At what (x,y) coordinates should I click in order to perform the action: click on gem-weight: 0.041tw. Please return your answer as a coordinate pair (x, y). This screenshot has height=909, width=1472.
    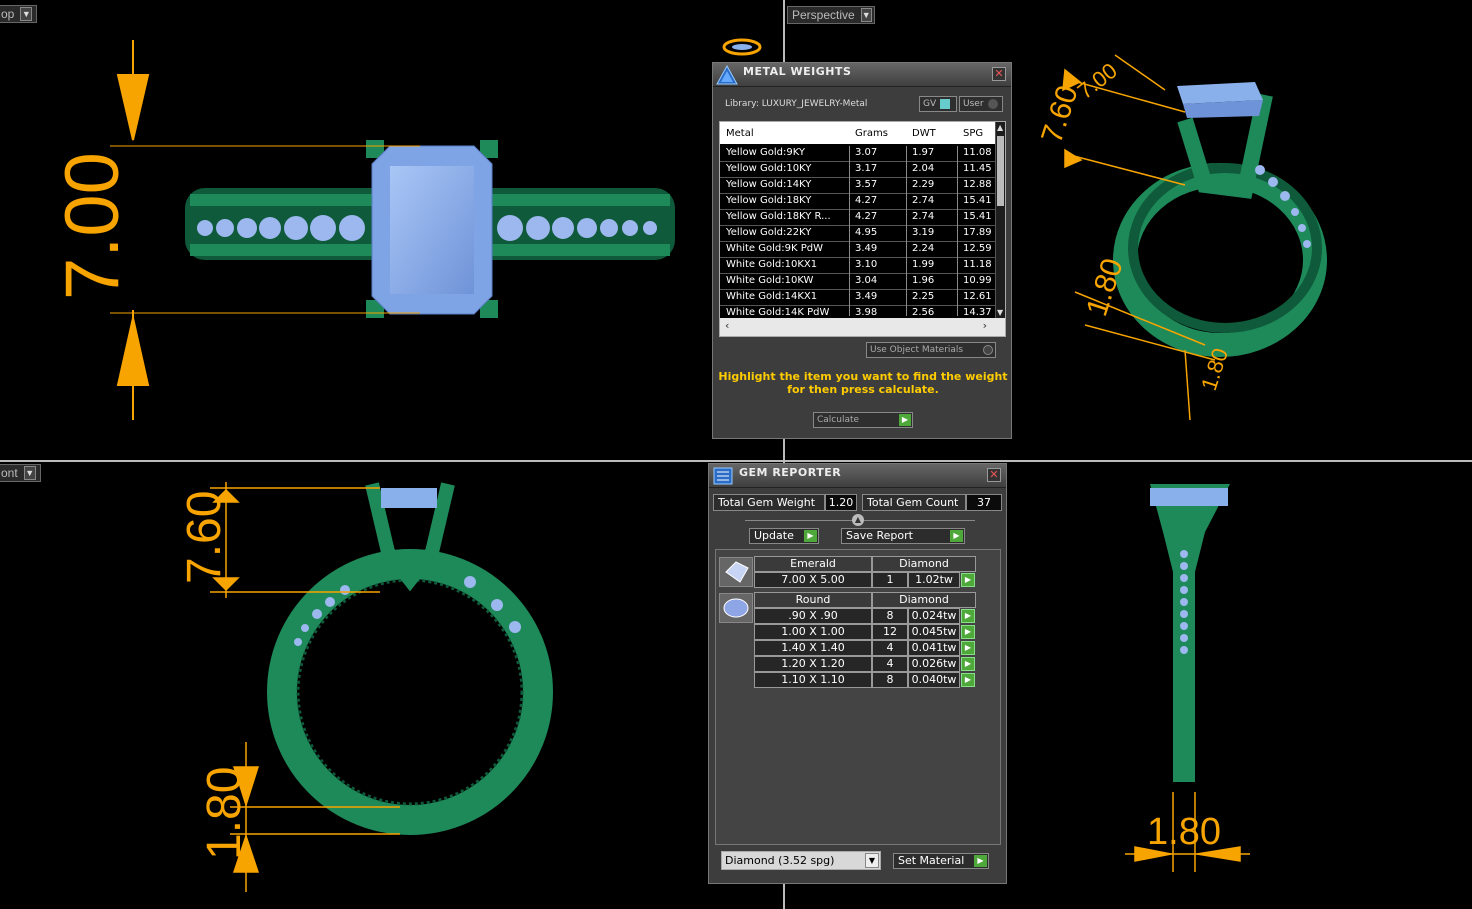
    Looking at the image, I should click on (934, 648).